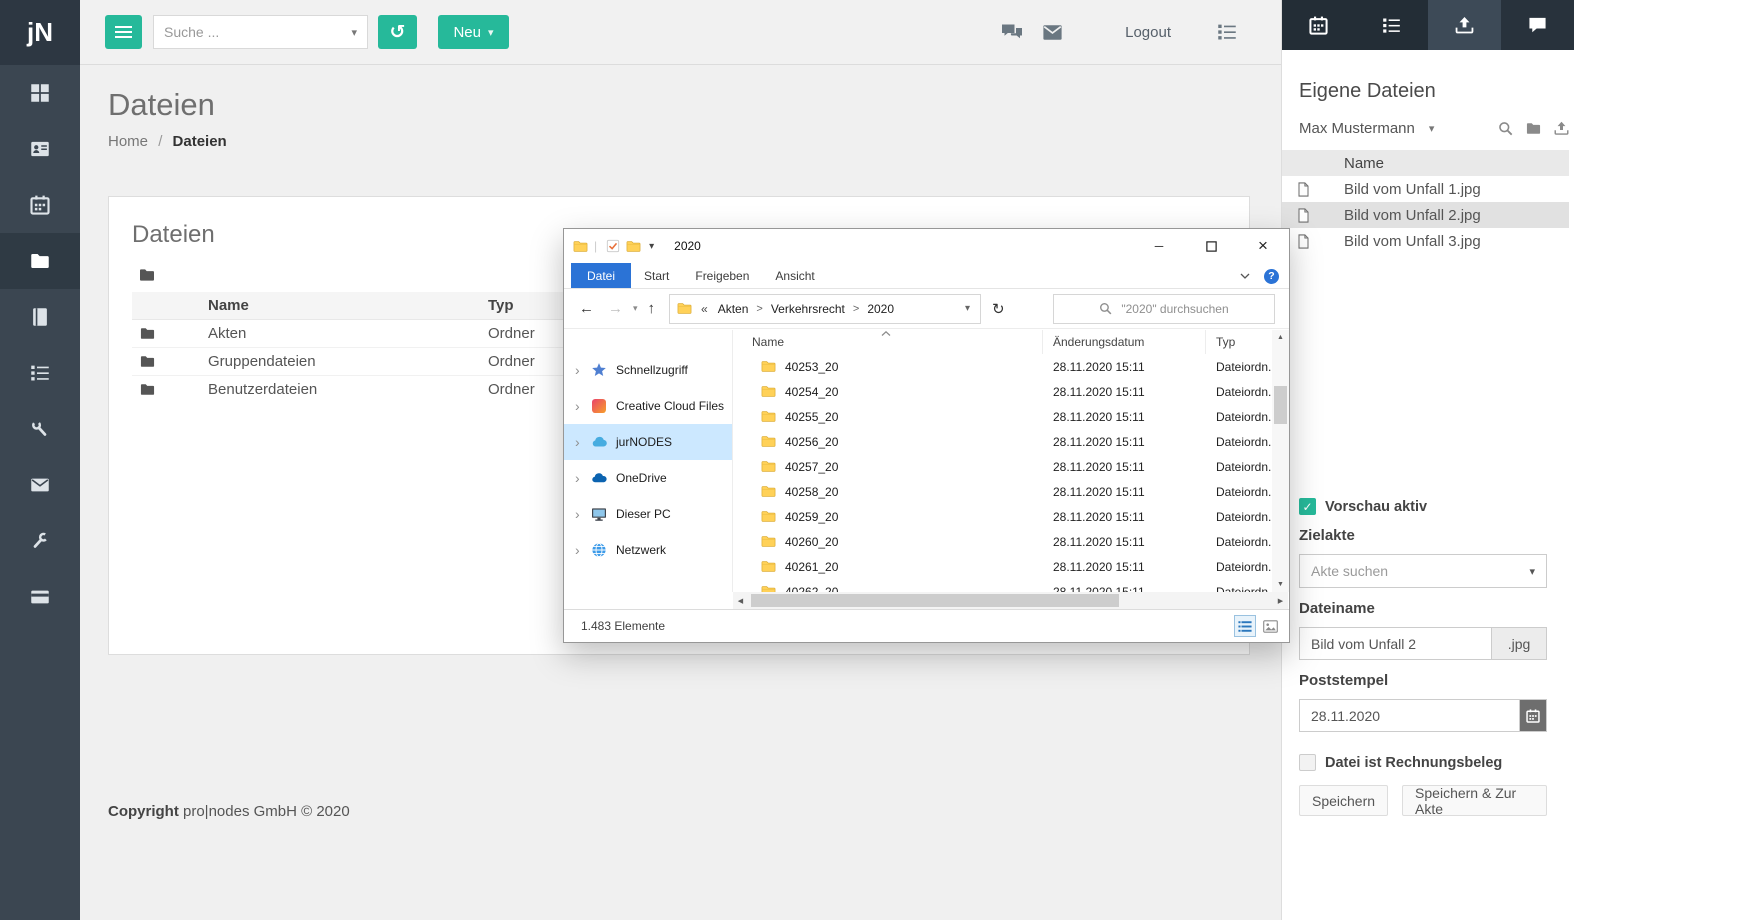 The height and width of the screenshot is (920, 1748). Describe the element at coordinates (880, 309) in the screenshot. I see `address-crumb: 2020` at that location.